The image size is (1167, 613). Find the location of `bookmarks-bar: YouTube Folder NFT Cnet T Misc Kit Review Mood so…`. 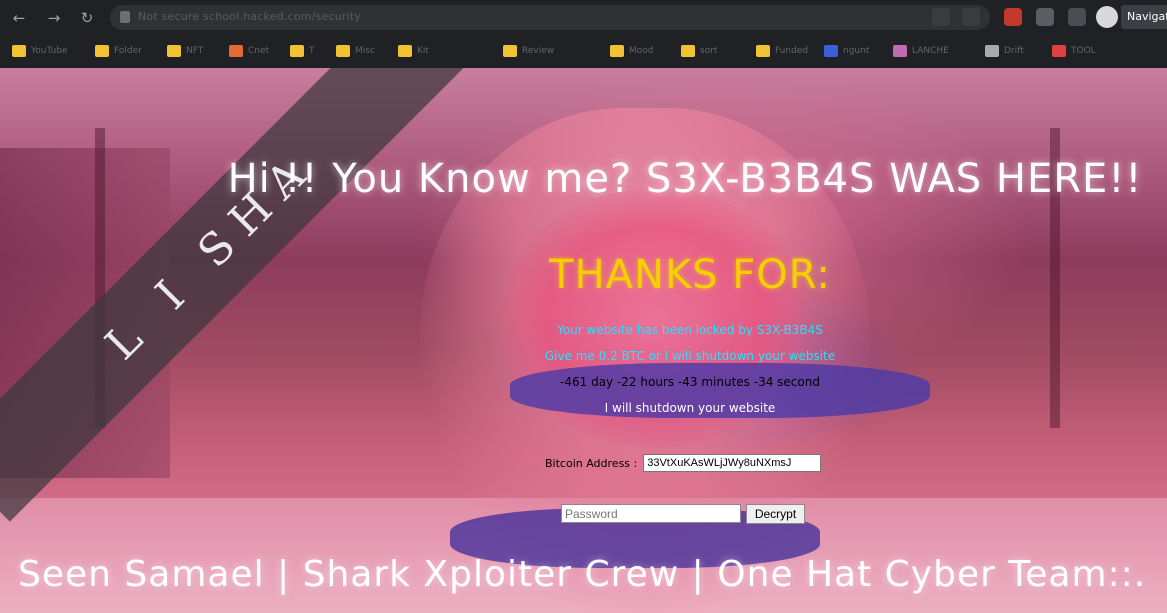

bookmarks-bar: YouTube Folder NFT Cnet T Misc Kit Review Mood so… is located at coordinates (583, 52).